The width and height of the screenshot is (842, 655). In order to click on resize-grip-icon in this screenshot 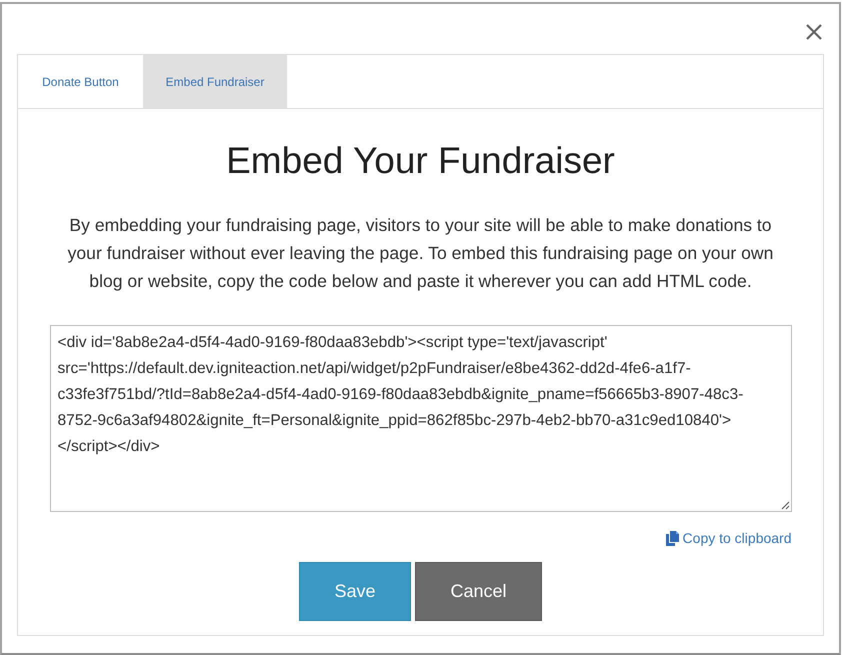, I will do `click(785, 505)`.